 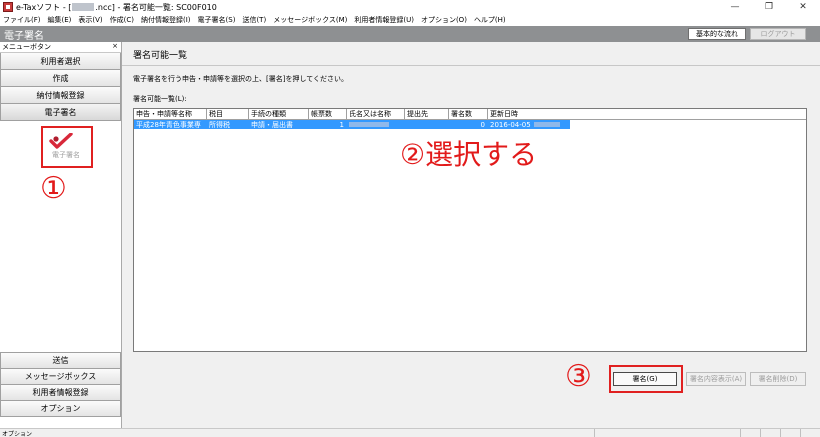 What do you see at coordinates (376, 114) in the screenshot?
I see `col-holder: 氏名又は名称` at bounding box center [376, 114].